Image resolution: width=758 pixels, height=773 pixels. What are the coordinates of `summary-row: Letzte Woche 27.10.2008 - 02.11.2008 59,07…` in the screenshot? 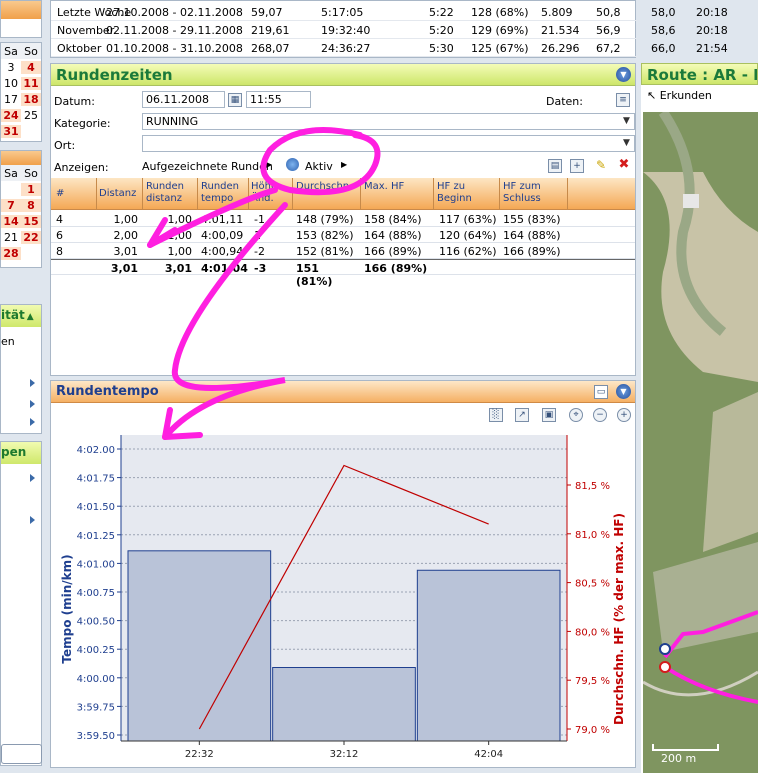 It's located at (389, 12).